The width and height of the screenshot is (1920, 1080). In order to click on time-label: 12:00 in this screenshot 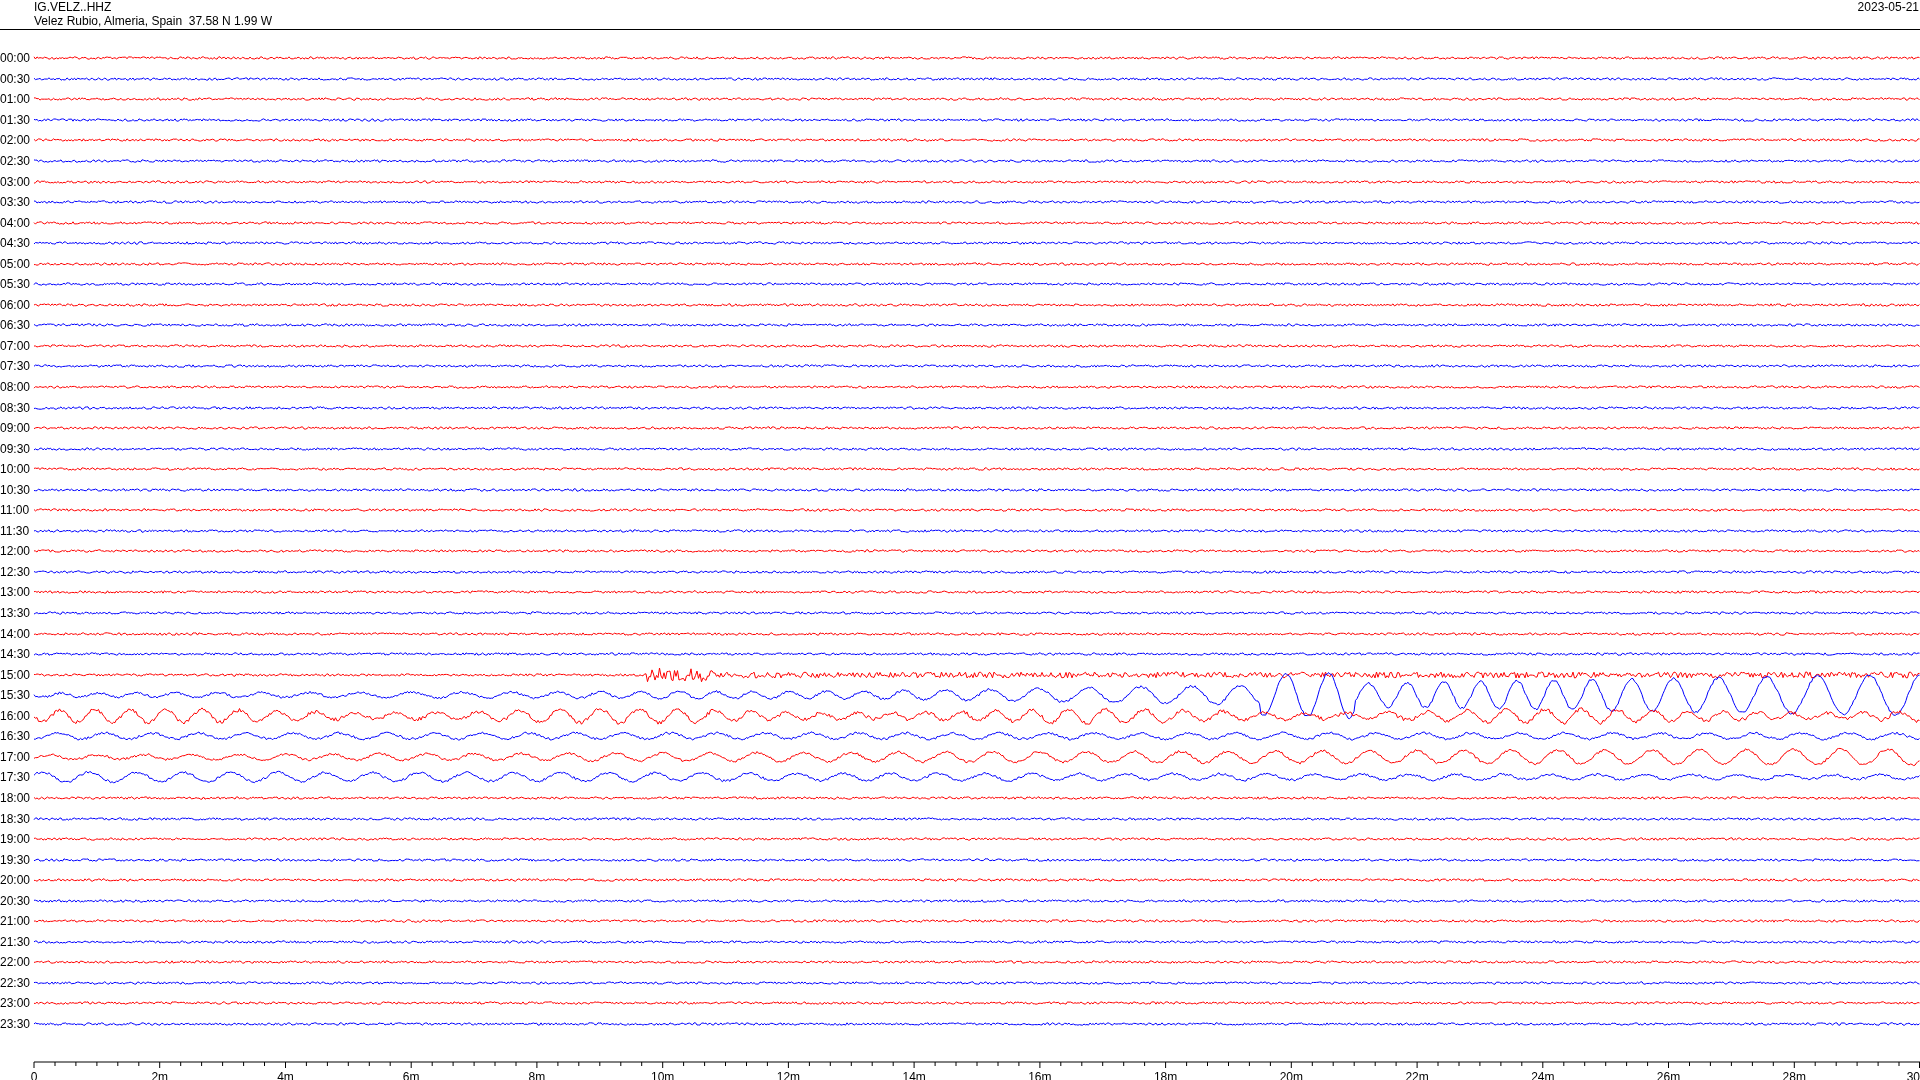, I will do `click(16, 551)`.